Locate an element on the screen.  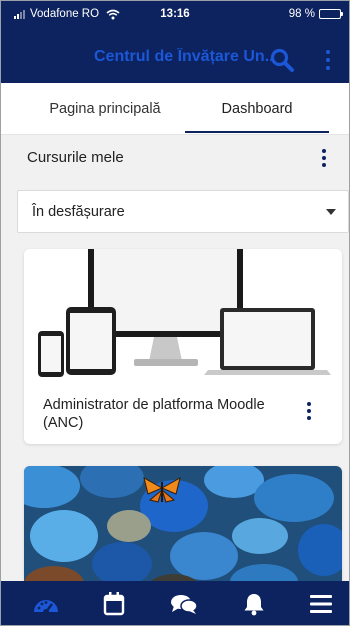
my-courses-header: Cursurile mele is located at coordinates (175, 157).